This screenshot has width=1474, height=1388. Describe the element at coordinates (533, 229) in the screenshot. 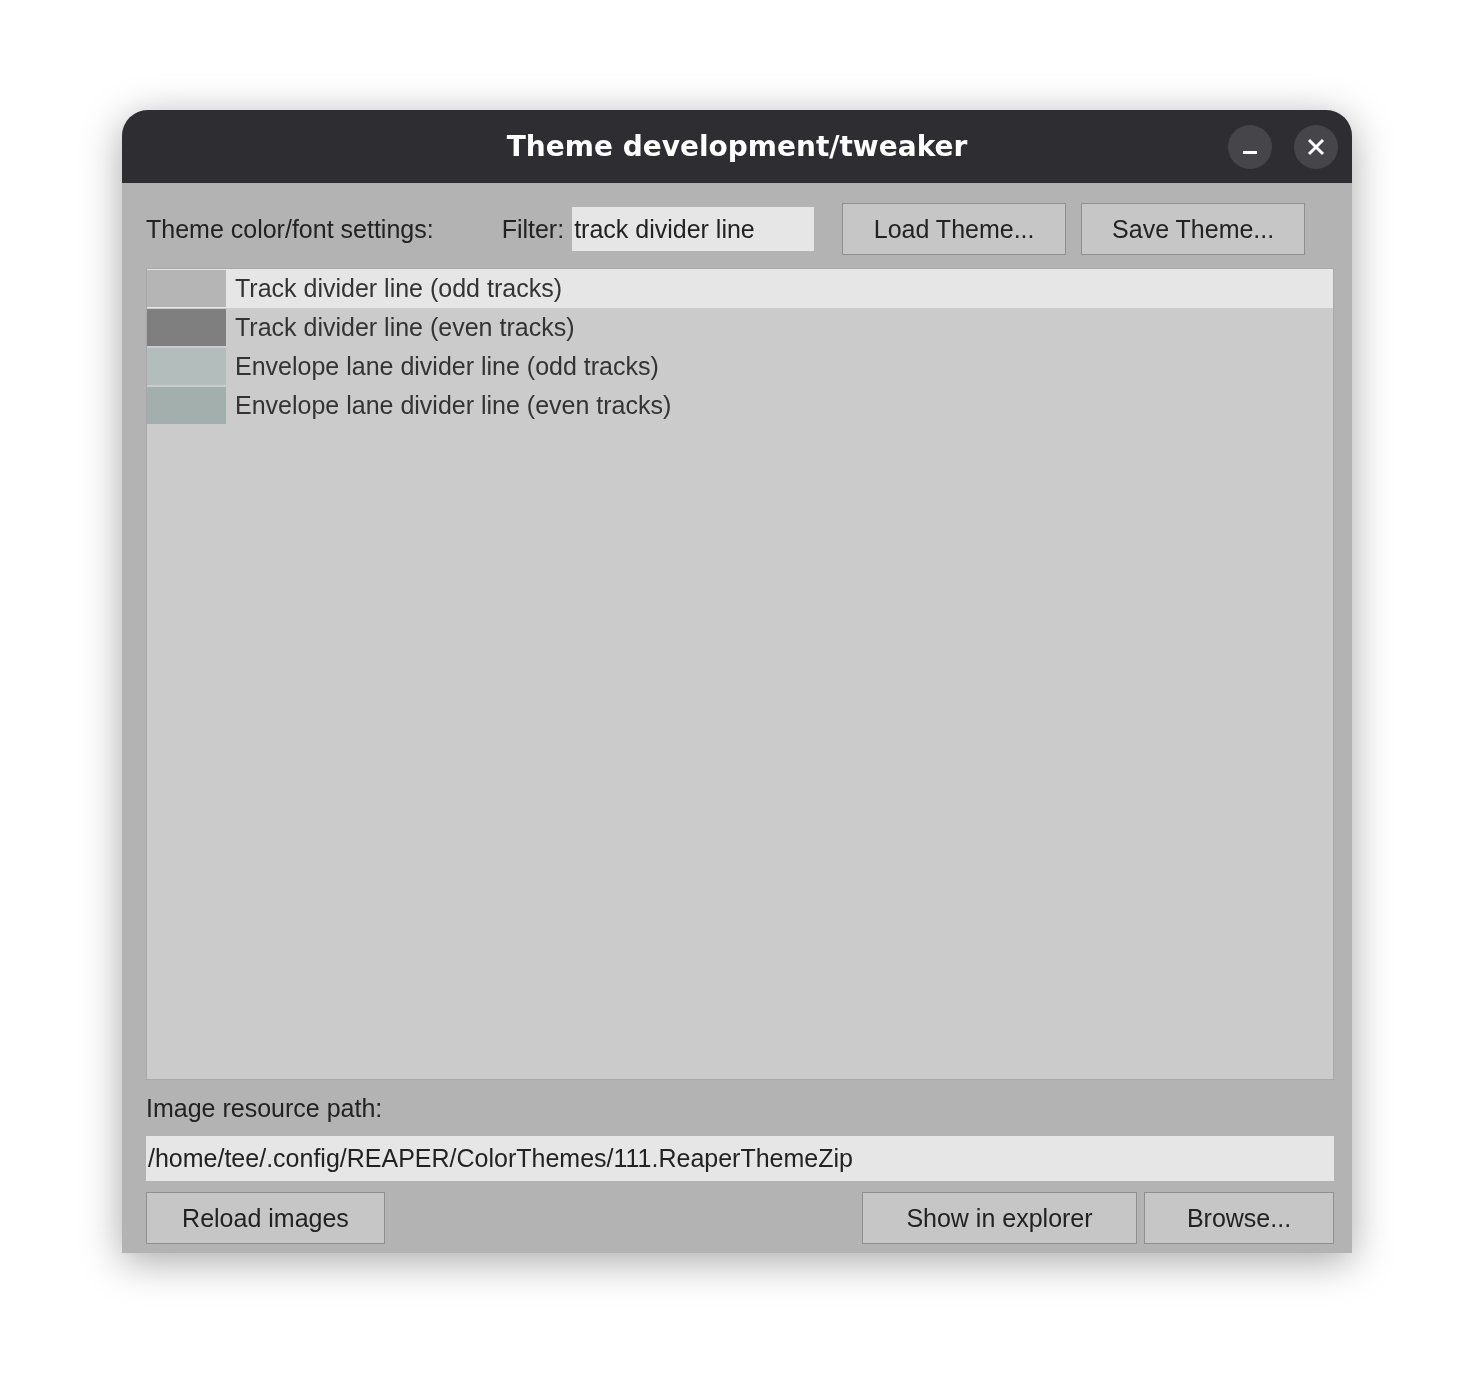

I see `filter-label: Filter:` at that location.